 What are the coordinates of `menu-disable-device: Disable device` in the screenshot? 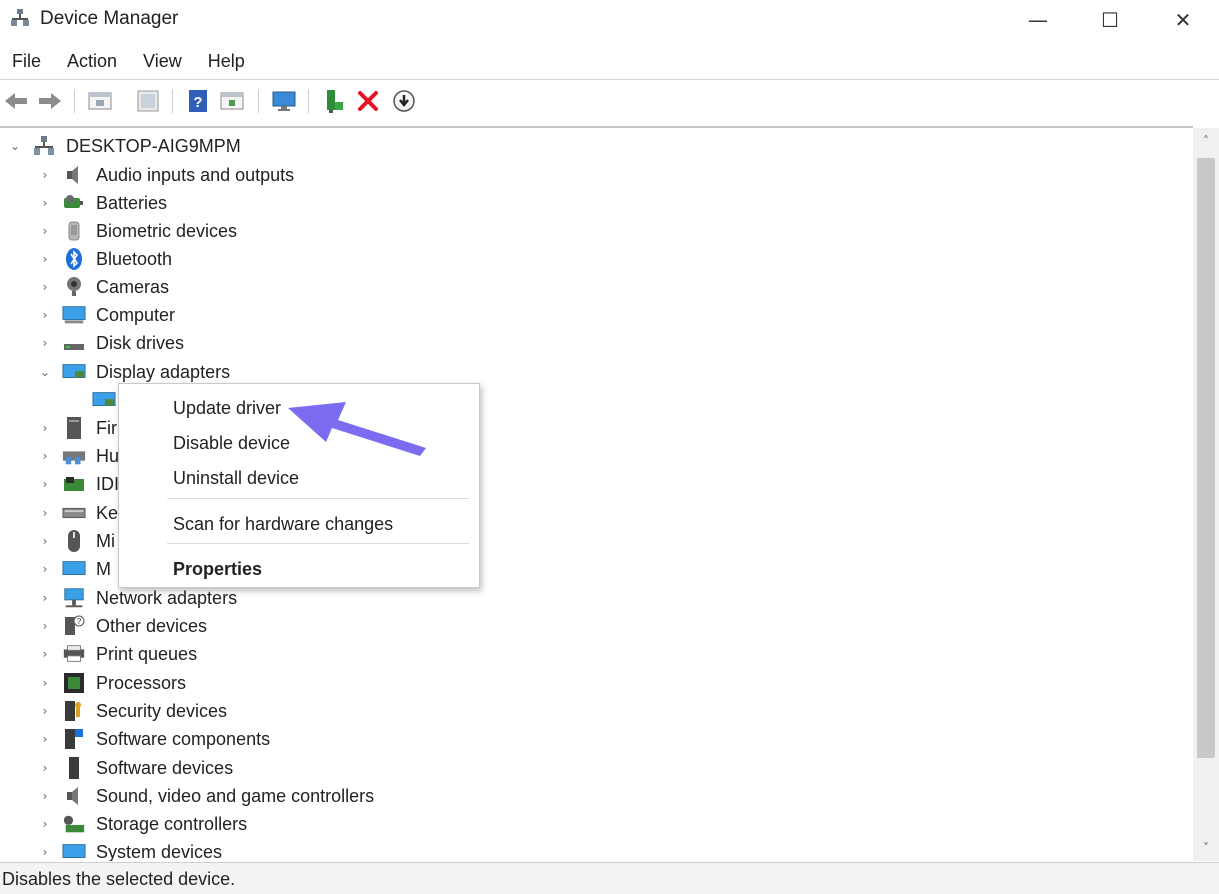 It's located at (231, 443).